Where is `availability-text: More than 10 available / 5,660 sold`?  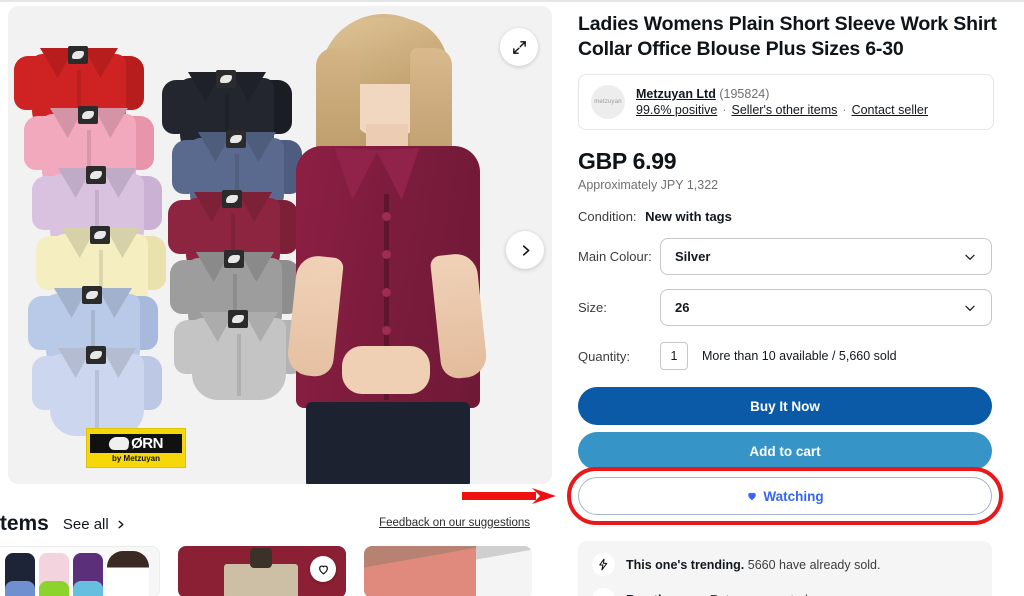
availability-text: More than 10 available / 5,660 sold is located at coordinates (799, 356).